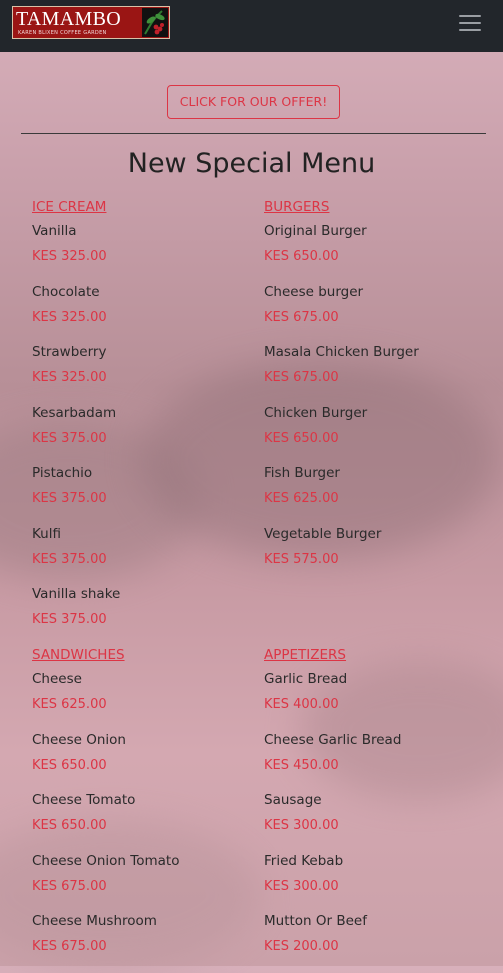  I want to click on menu-item-name: Cheese Tomato, so click(84, 800).